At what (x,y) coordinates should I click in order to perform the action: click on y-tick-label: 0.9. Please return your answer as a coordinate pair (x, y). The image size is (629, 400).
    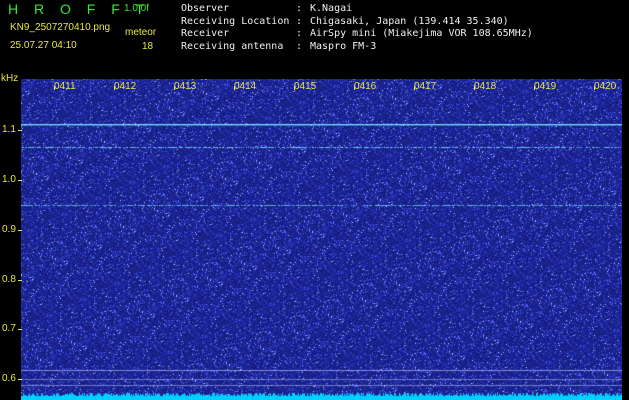
    Looking at the image, I should click on (9, 229).